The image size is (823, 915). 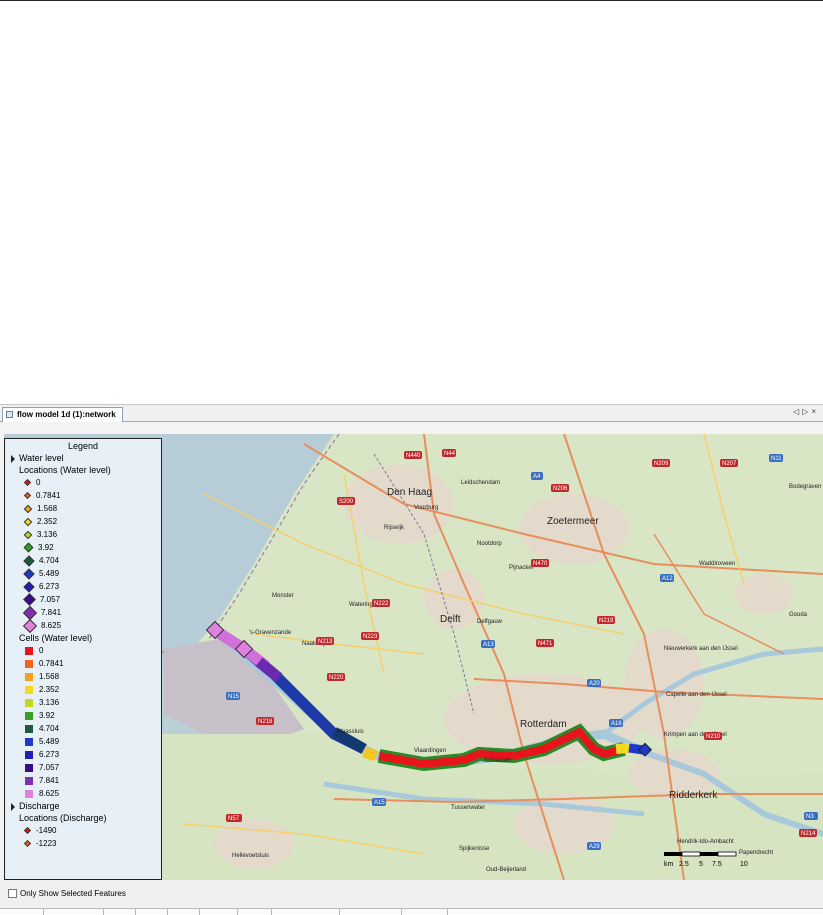 What do you see at coordinates (38, 482) in the screenshot?
I see `legend-item-label: 0` at bounding box center [38, 482].